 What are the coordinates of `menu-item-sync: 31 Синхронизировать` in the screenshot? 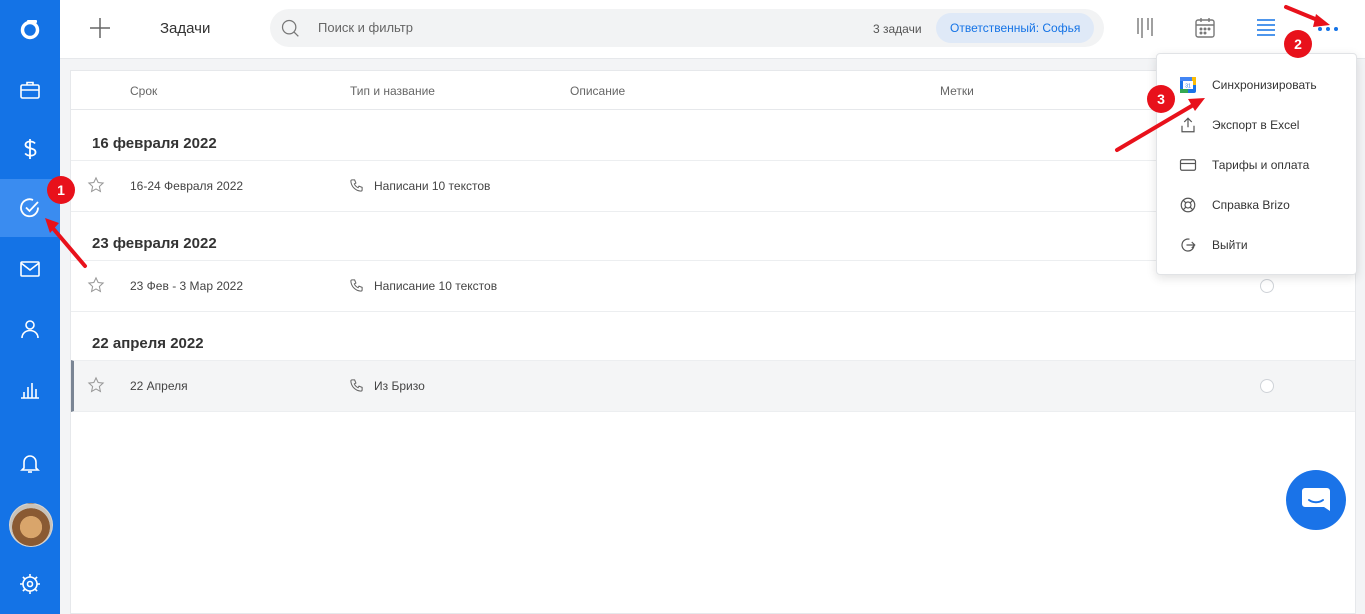 It's located at (1256, 85).